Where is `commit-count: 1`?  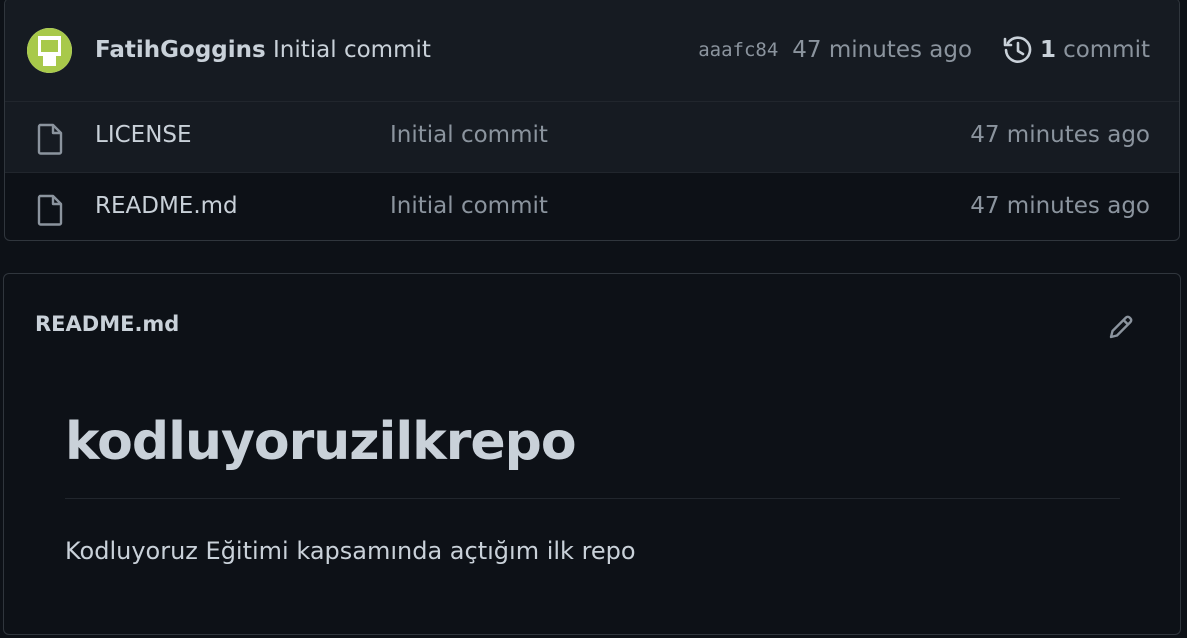
commit-count: 1 is located at coordinates (1048, 50).